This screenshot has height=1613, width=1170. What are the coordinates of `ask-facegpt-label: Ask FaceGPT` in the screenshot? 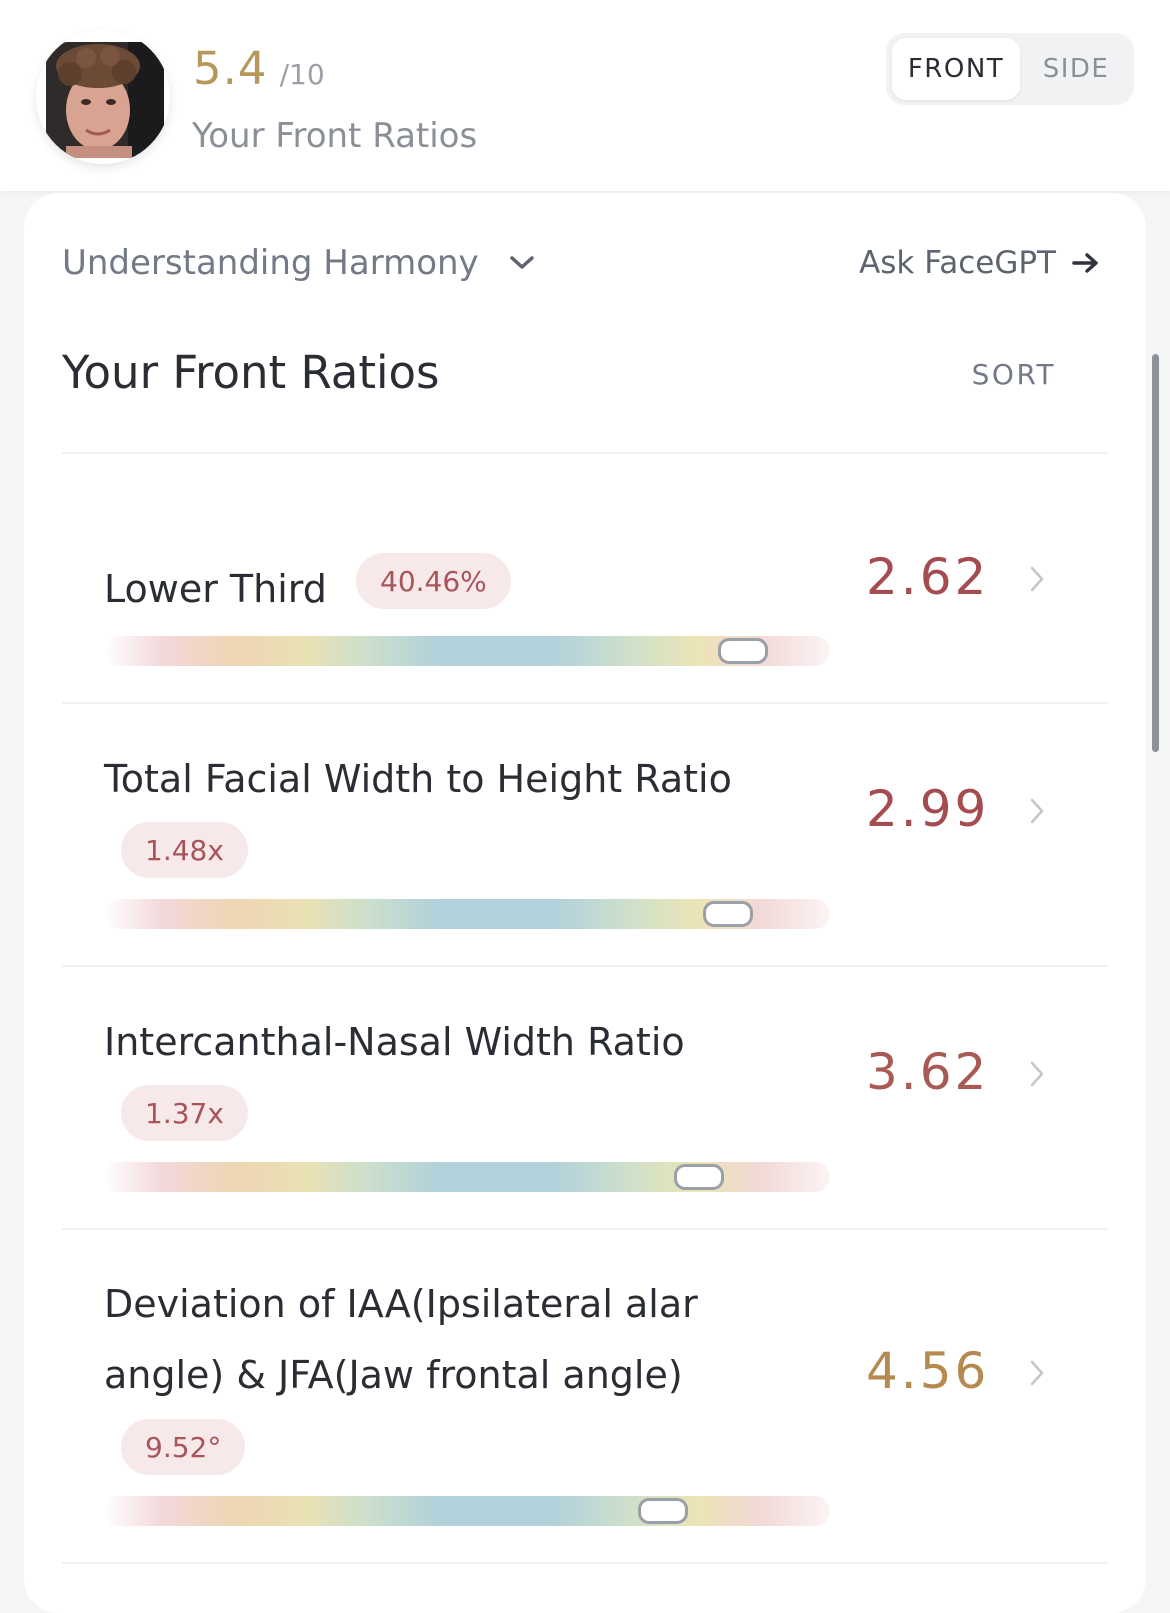 It's located at (957, 263).